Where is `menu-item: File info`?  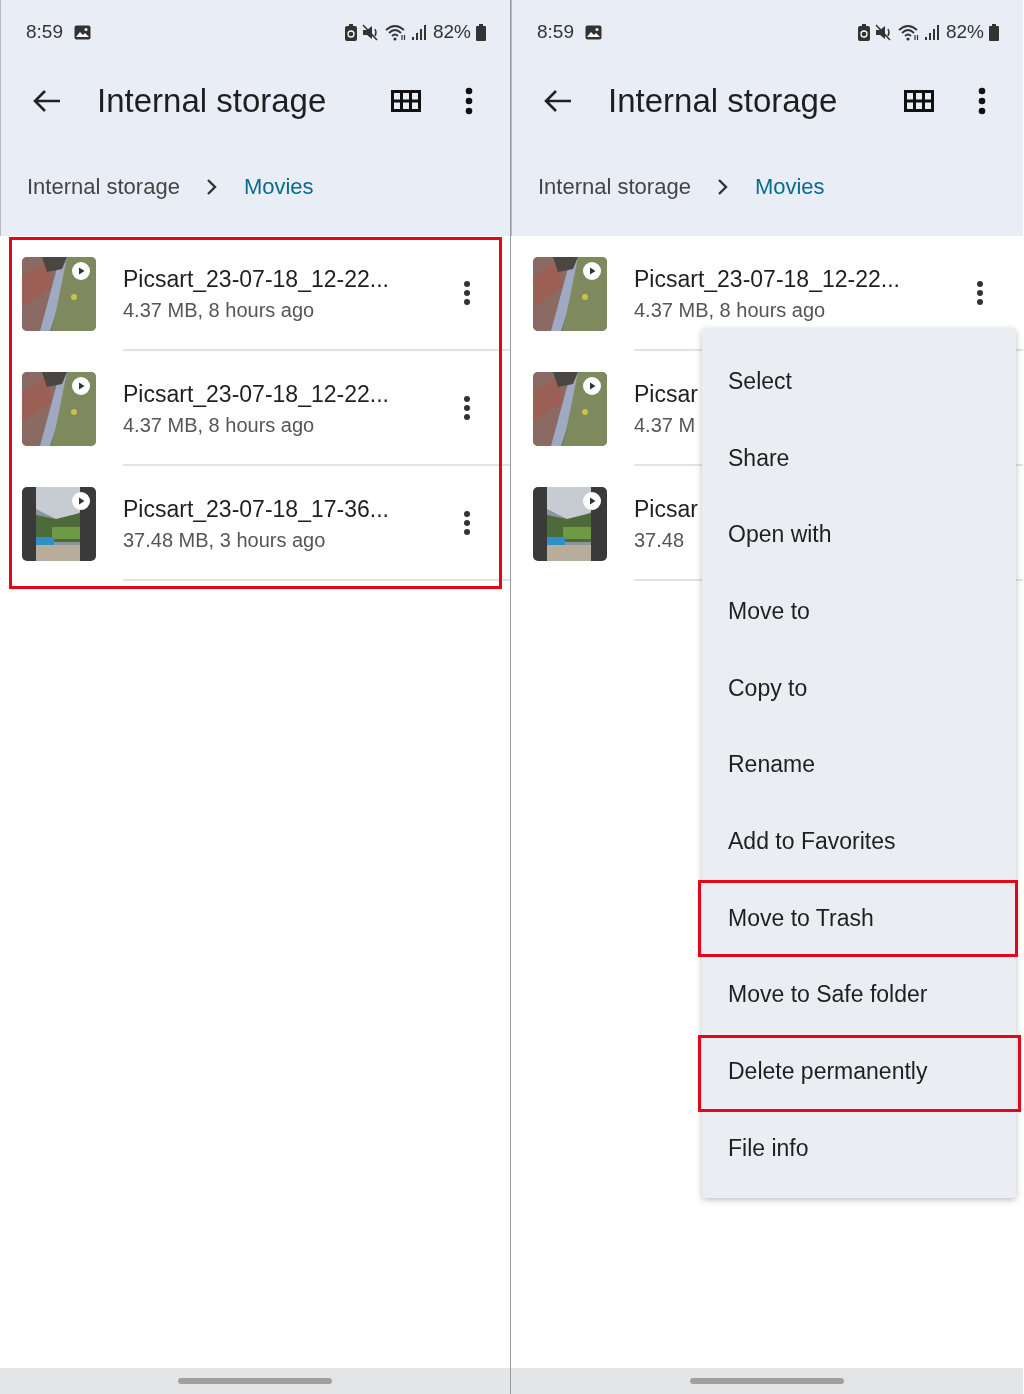 menu-item: File info is located at coordinates (859, 1148).